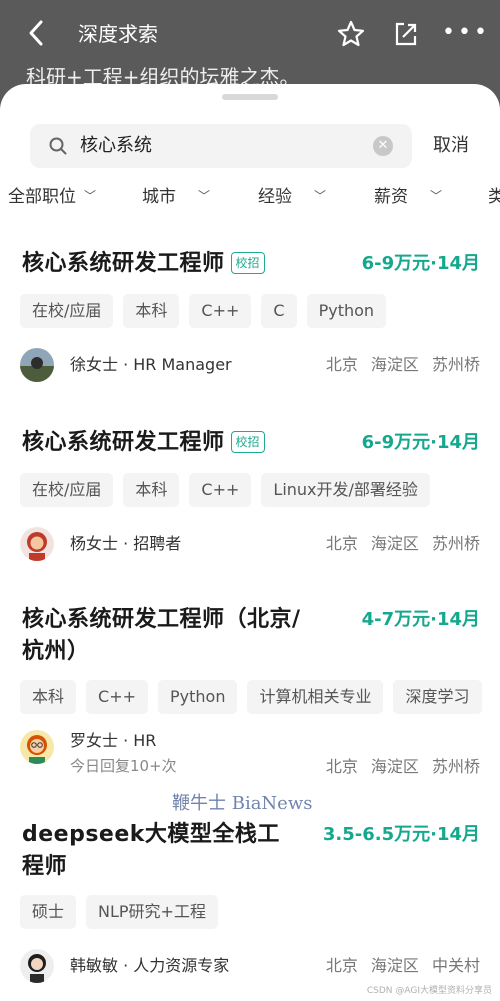 The width and height of the screenshot is (500, 1001). Describe the element at coordinates (437, 697) in the screenshot. I see `tag: 深度学习` at that location.